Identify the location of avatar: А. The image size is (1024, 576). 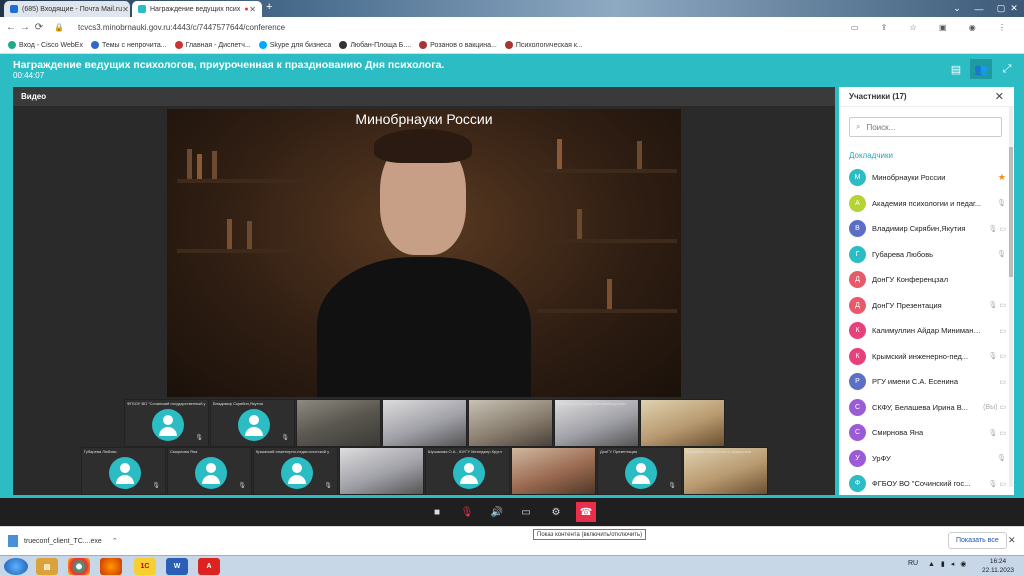
(857, 203).